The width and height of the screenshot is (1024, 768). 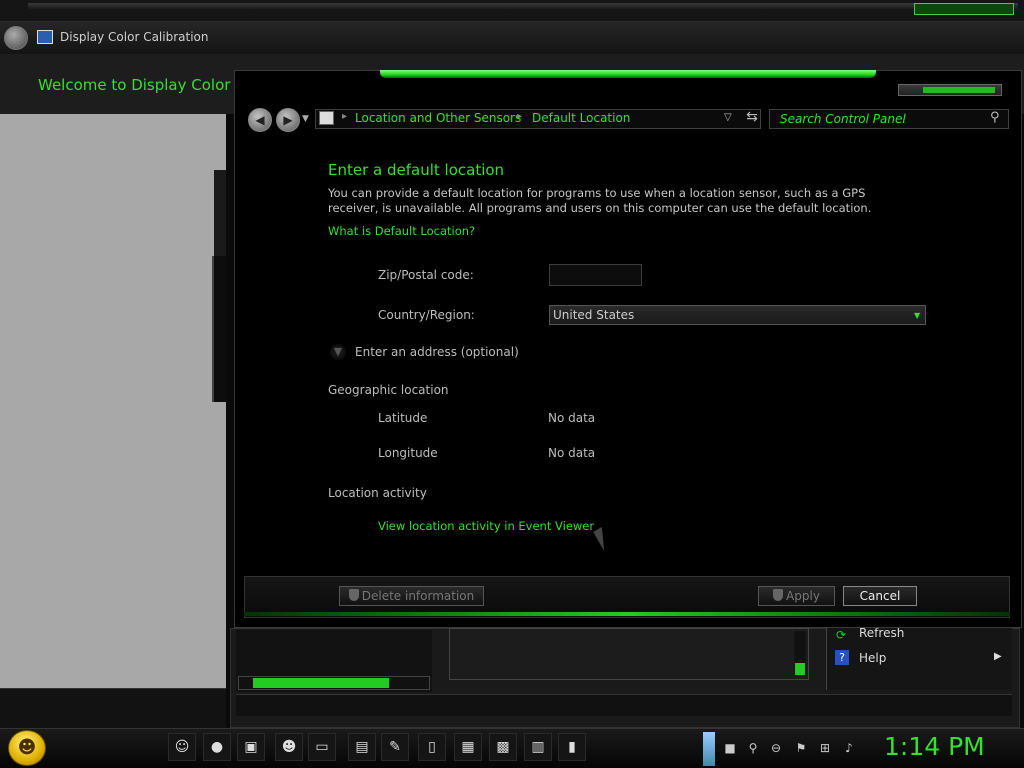 I want to click on horizontal-scrollbar, so click(x=334, y=683).